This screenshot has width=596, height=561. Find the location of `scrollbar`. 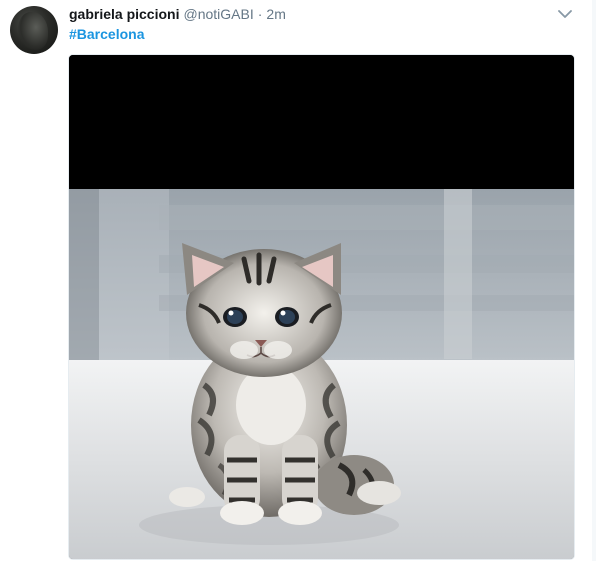

scrollbar is located at coordinates (594, 280).